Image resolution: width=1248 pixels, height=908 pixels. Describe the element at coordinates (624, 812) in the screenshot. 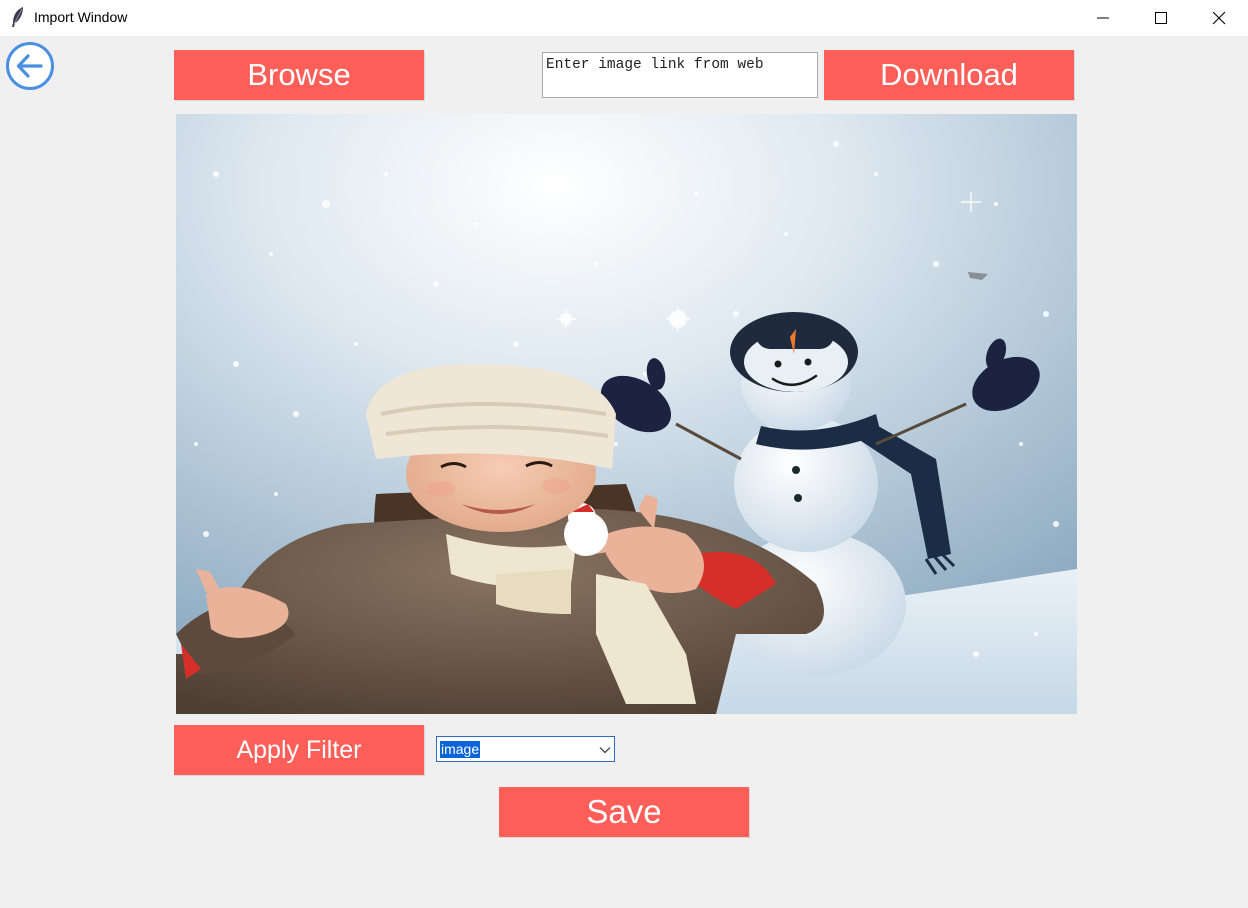

I see `save-button: Save` at that location.